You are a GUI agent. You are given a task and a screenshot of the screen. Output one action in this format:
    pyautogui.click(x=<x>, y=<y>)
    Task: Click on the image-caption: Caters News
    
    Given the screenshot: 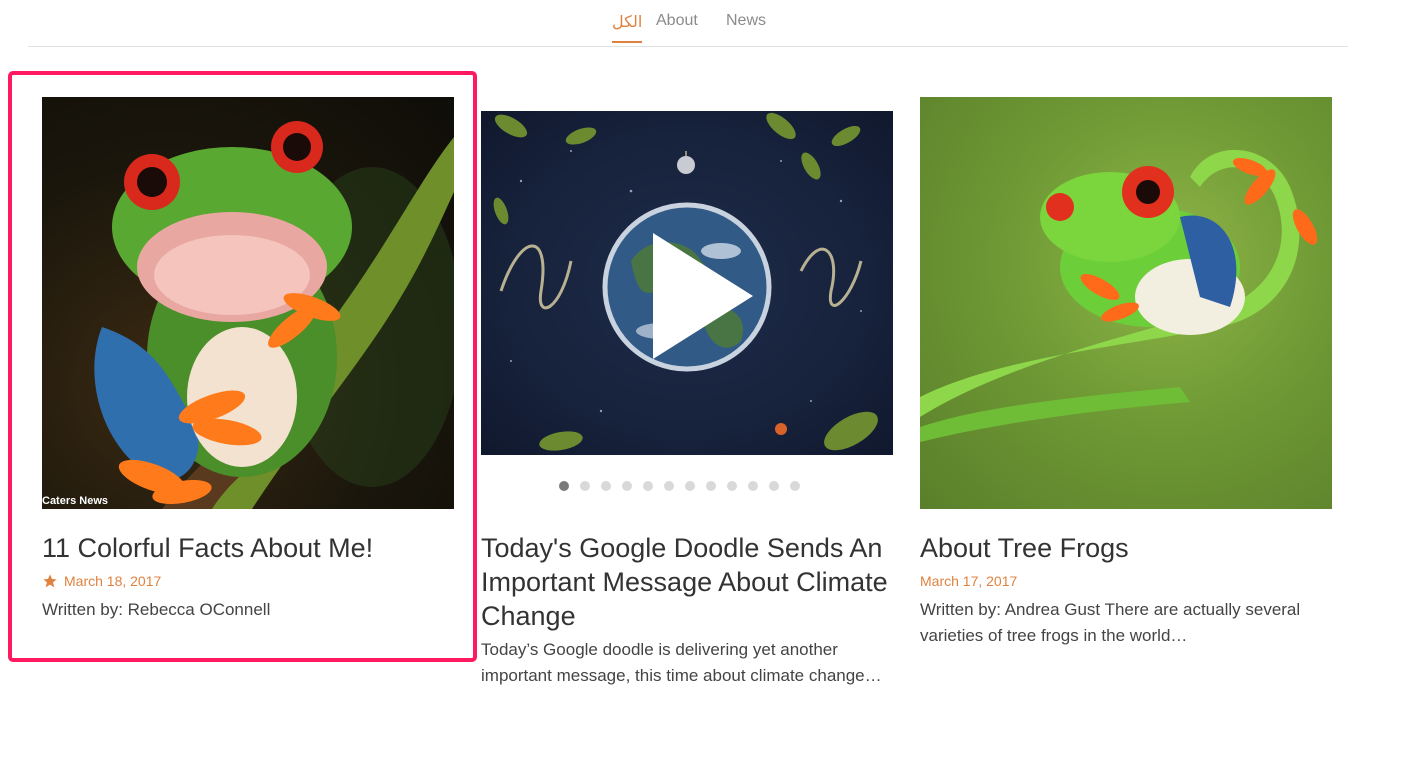 What is the action you would take?
    pyautogui.click(x=75, y=501)
    